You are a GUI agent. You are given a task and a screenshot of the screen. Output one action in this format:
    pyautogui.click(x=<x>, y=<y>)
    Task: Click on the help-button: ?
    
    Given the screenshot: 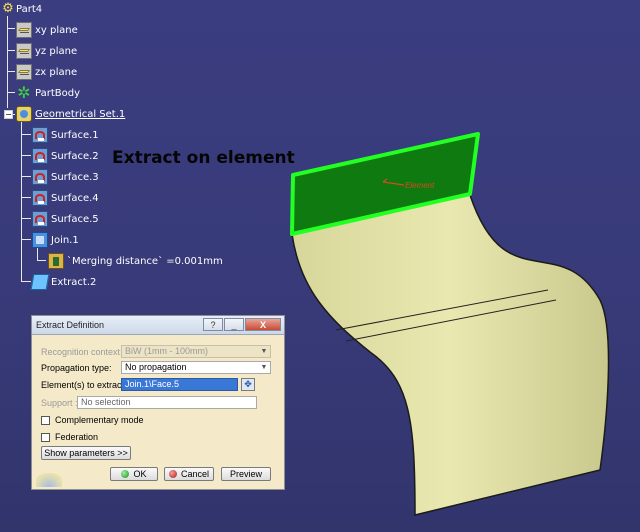 What is the action you would take?
    pyautogui.click(x=213, y=324)
    